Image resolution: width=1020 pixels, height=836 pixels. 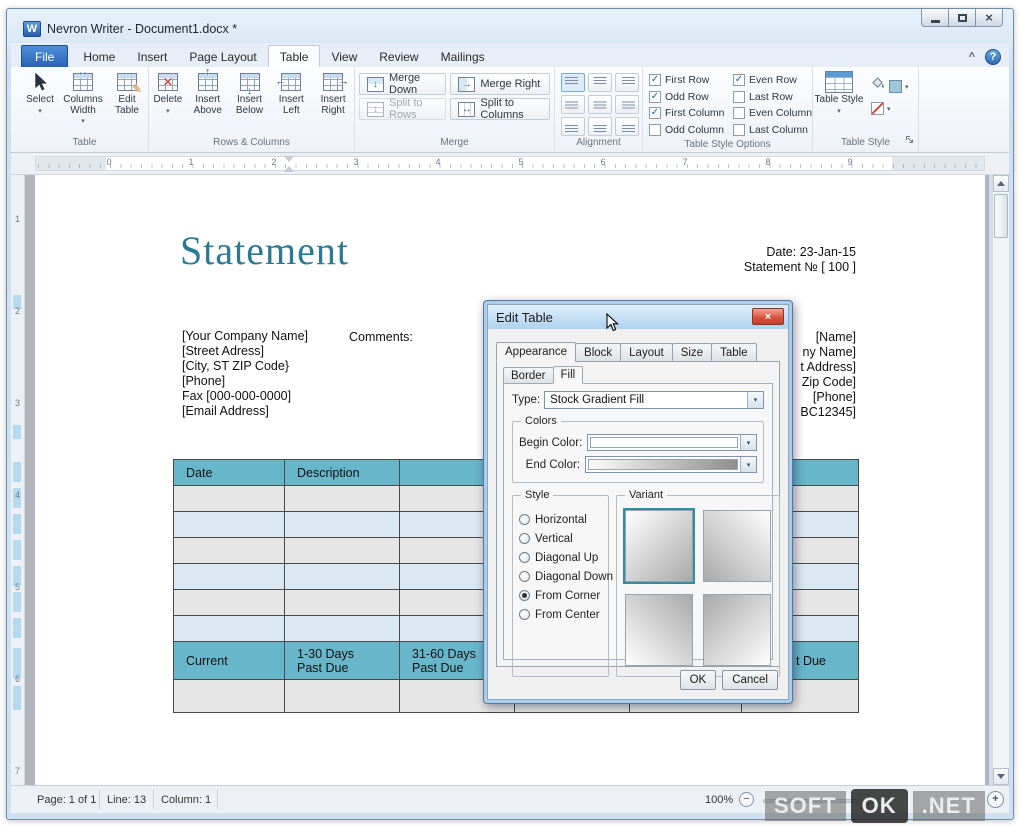 What do you see at coordinates (83, 101) in the screenshot?
I see `columns-width-button: ↔ Columns Width ▾` at bounding box center [83, 101].